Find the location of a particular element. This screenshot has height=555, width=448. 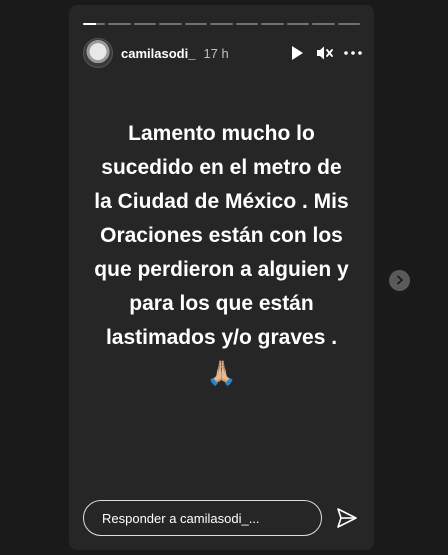

story-header: camilasodi_ 17 h is located at coordinates (222, 53).